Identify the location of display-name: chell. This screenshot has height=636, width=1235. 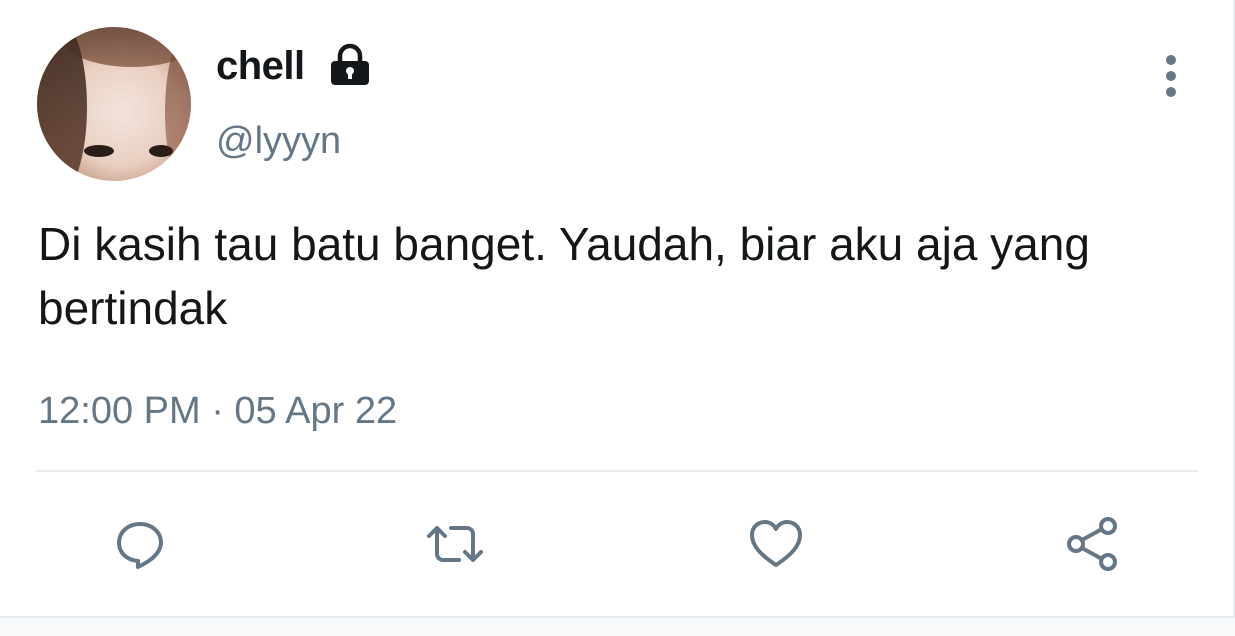
(260, 66).